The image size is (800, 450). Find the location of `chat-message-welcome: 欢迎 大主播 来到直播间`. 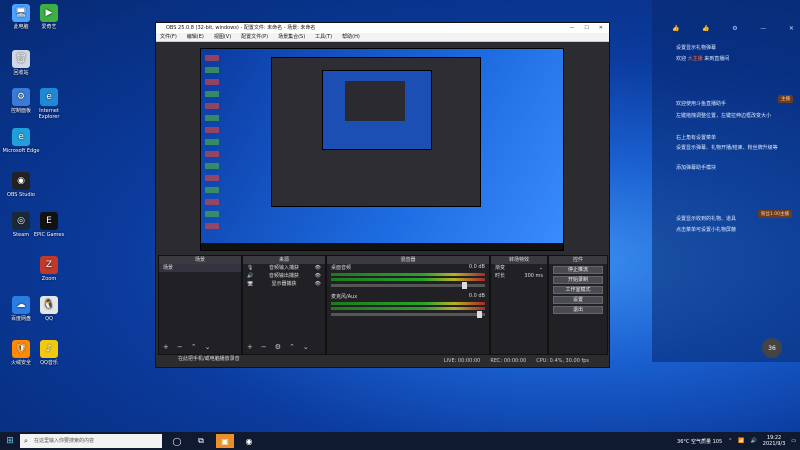

chat-message-welcome: 欢迎 大主播 来到直播间 is located at coordinates (703, 59).